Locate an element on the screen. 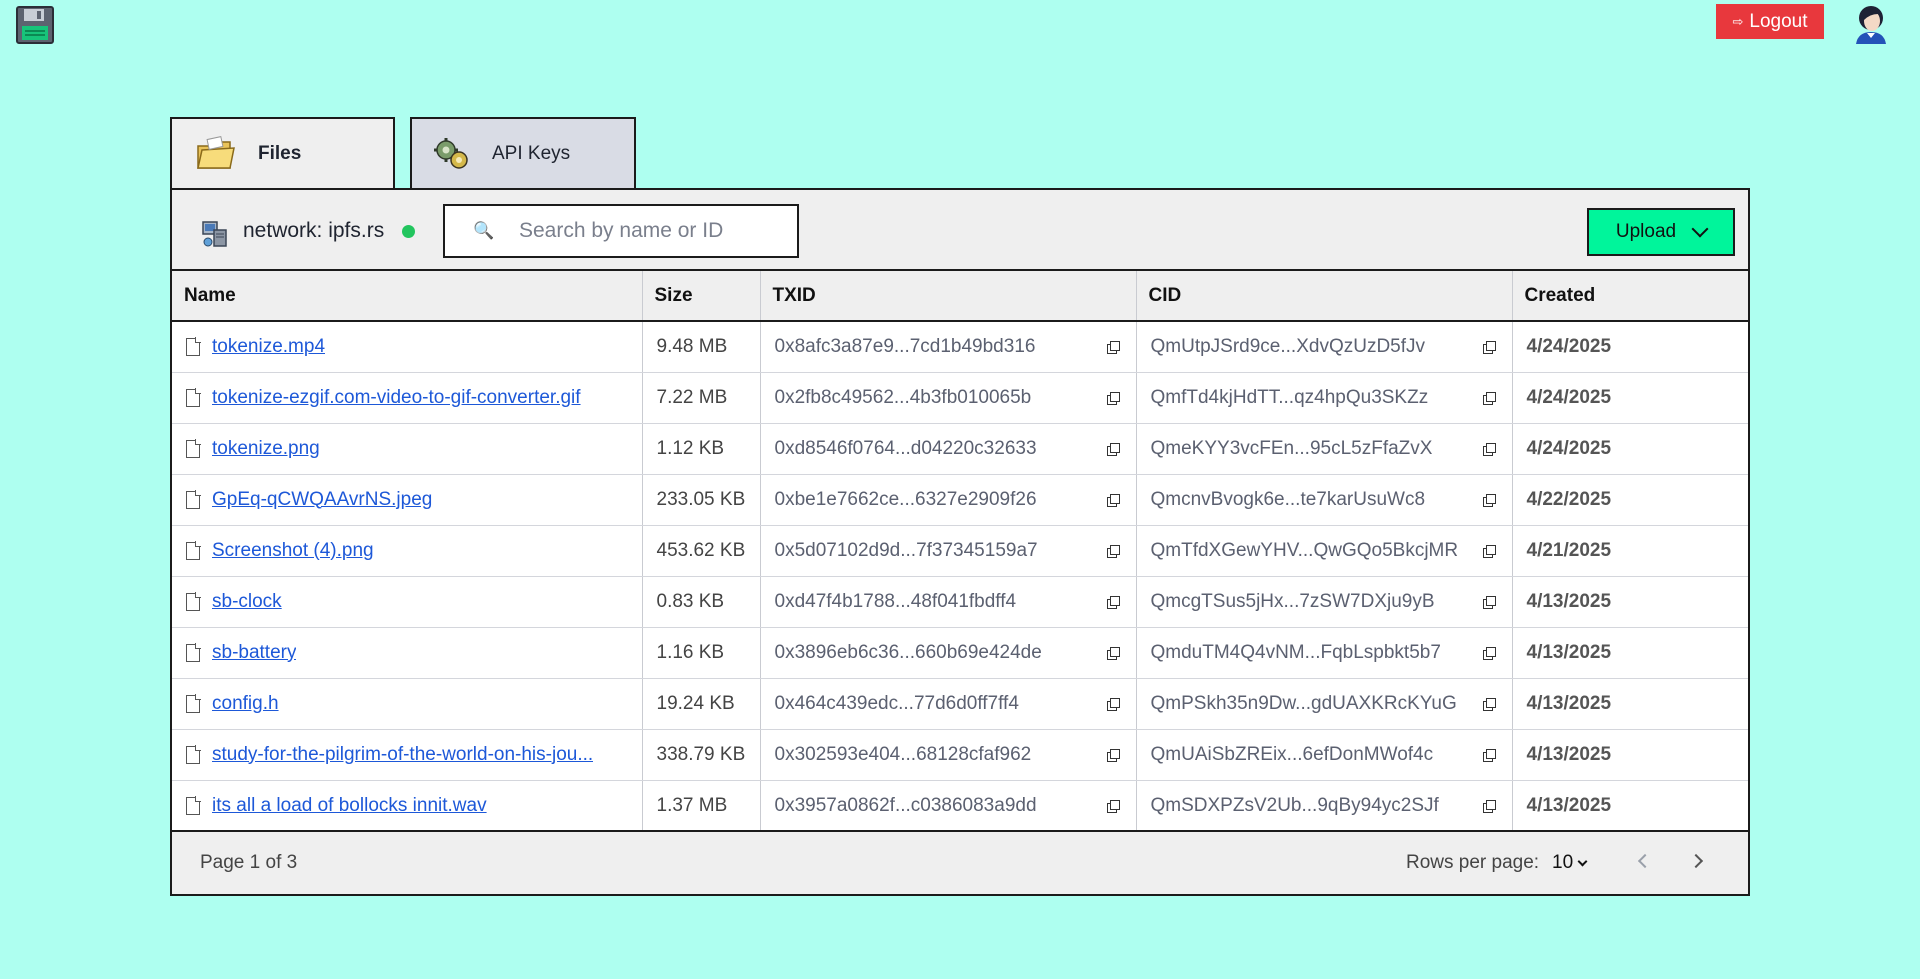 The height and width of the screenshot is (979, 1920). cid-cell: QmcnvBvogk6e...te7karUsuWc8 is located at coordinates (1324, 500).